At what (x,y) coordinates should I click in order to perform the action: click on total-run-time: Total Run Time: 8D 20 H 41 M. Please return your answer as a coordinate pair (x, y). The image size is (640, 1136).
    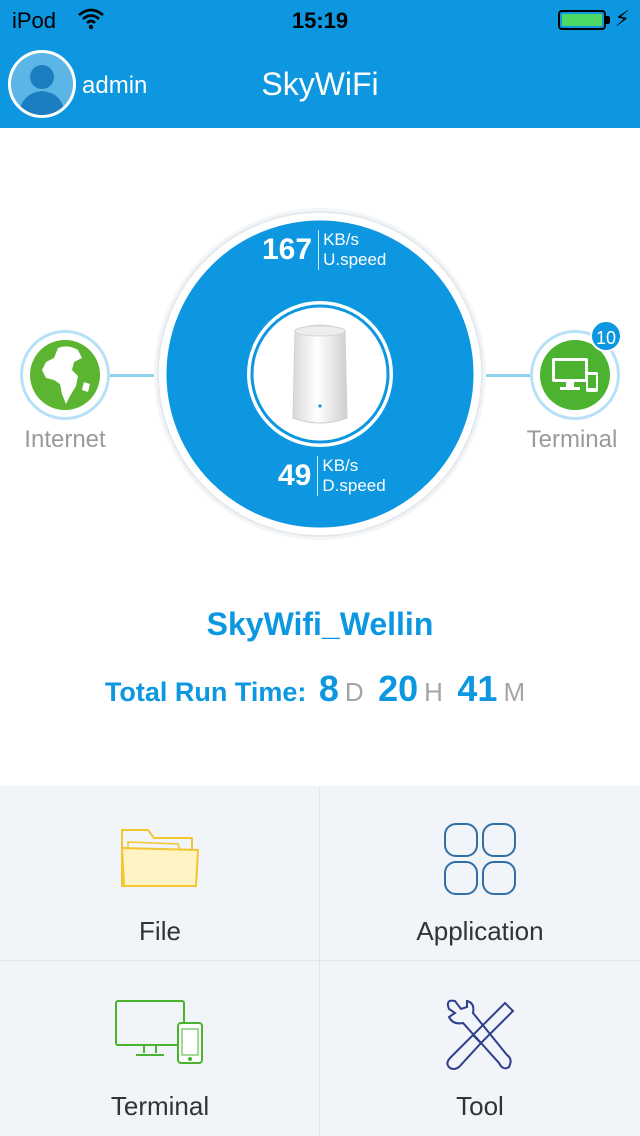
    Looking at the image, I should click on (320, 689).